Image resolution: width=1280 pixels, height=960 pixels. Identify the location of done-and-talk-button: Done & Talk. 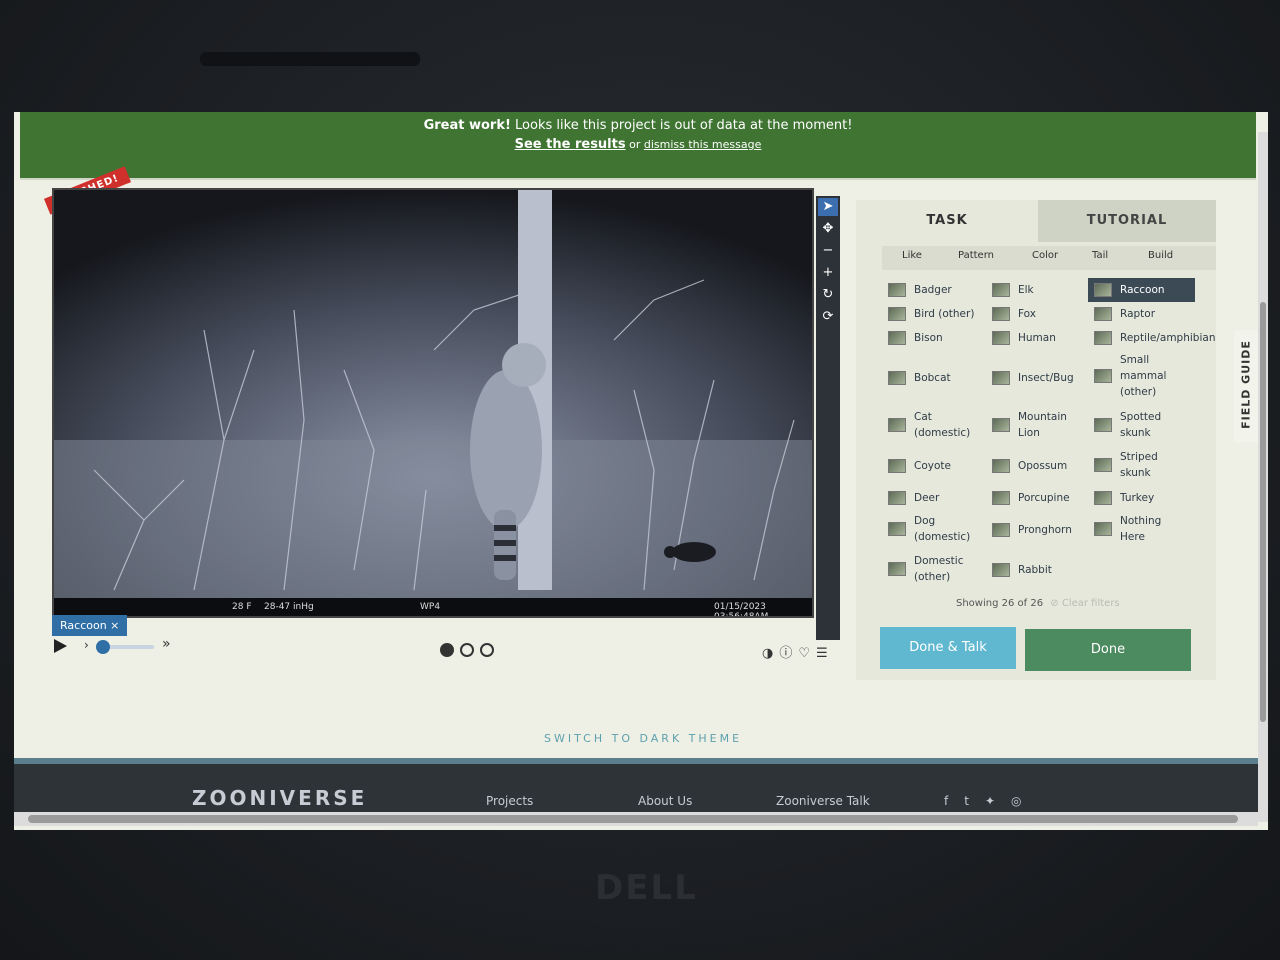
(948, 648).